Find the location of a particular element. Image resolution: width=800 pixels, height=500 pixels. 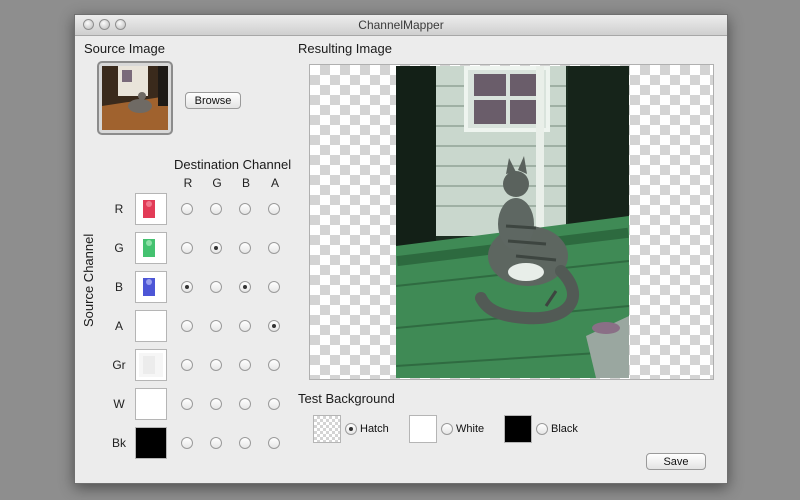

title-bar: ChannelMapper is located at coordinates (401, 25).